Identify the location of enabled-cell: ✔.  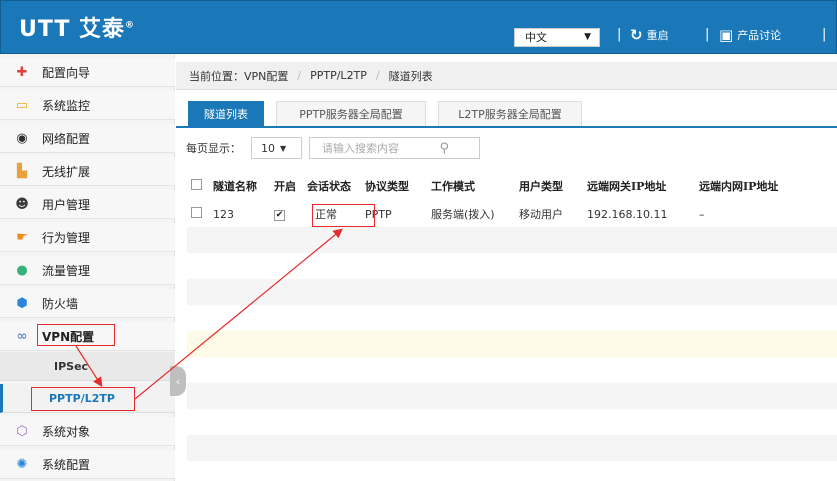
(286, 214).